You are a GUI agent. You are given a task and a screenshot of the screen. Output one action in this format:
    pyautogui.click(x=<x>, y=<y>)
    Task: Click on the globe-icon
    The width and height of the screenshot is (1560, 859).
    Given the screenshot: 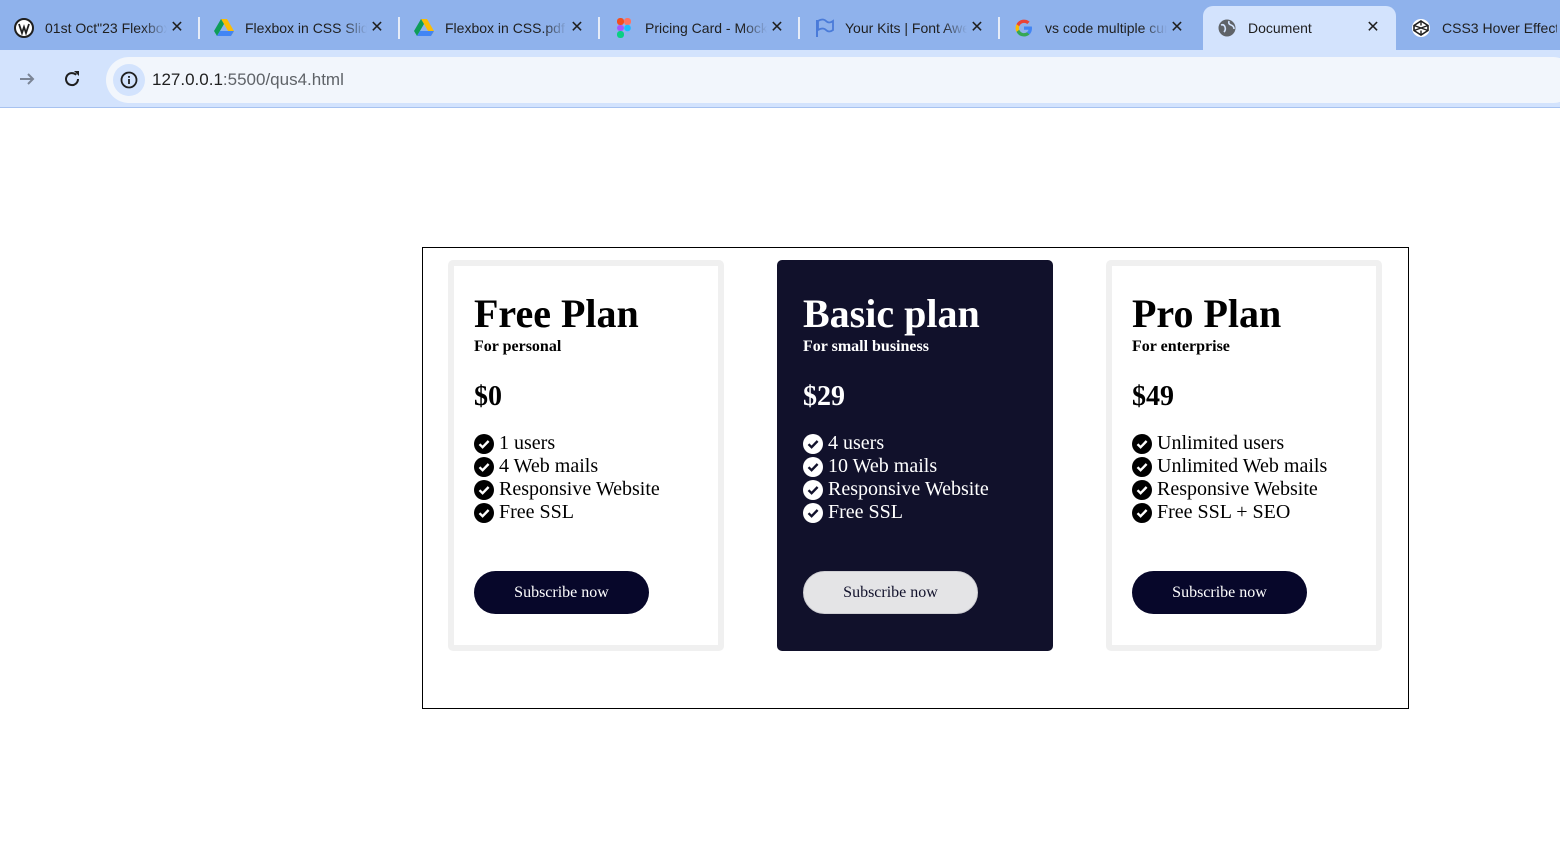 What is the action you would take?
    pyautogui.click(x=1227, y=28)
    